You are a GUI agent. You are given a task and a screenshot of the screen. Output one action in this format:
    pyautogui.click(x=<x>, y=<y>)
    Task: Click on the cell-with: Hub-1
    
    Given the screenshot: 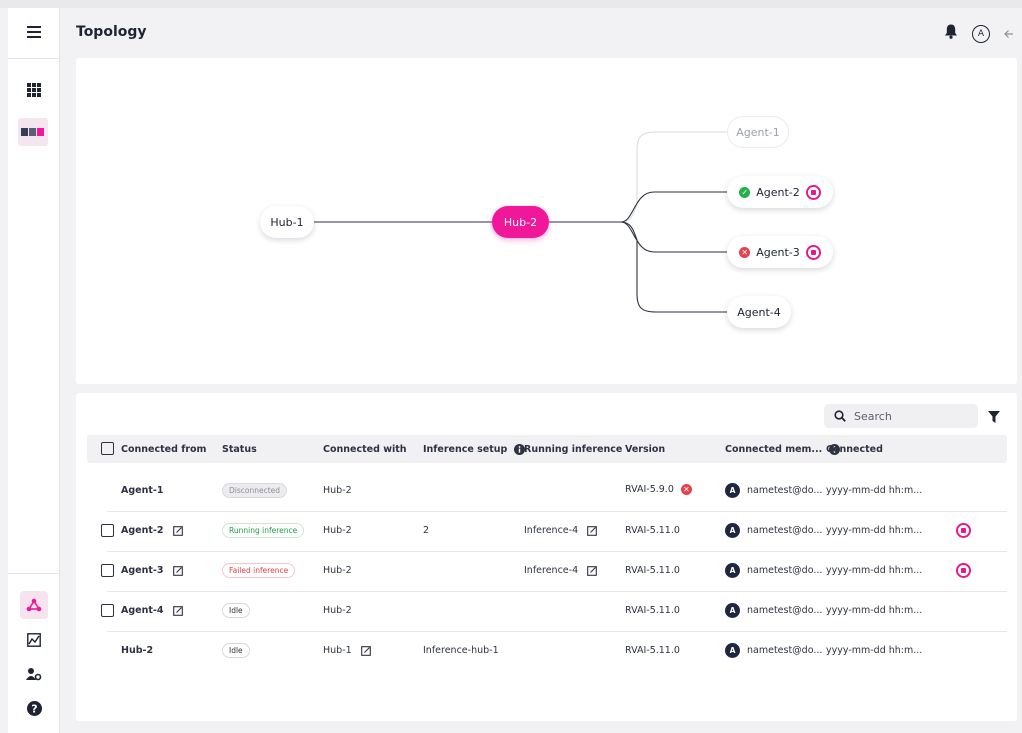 What is the action you would take?
    pyautogui.click(x=347, y=650)
    